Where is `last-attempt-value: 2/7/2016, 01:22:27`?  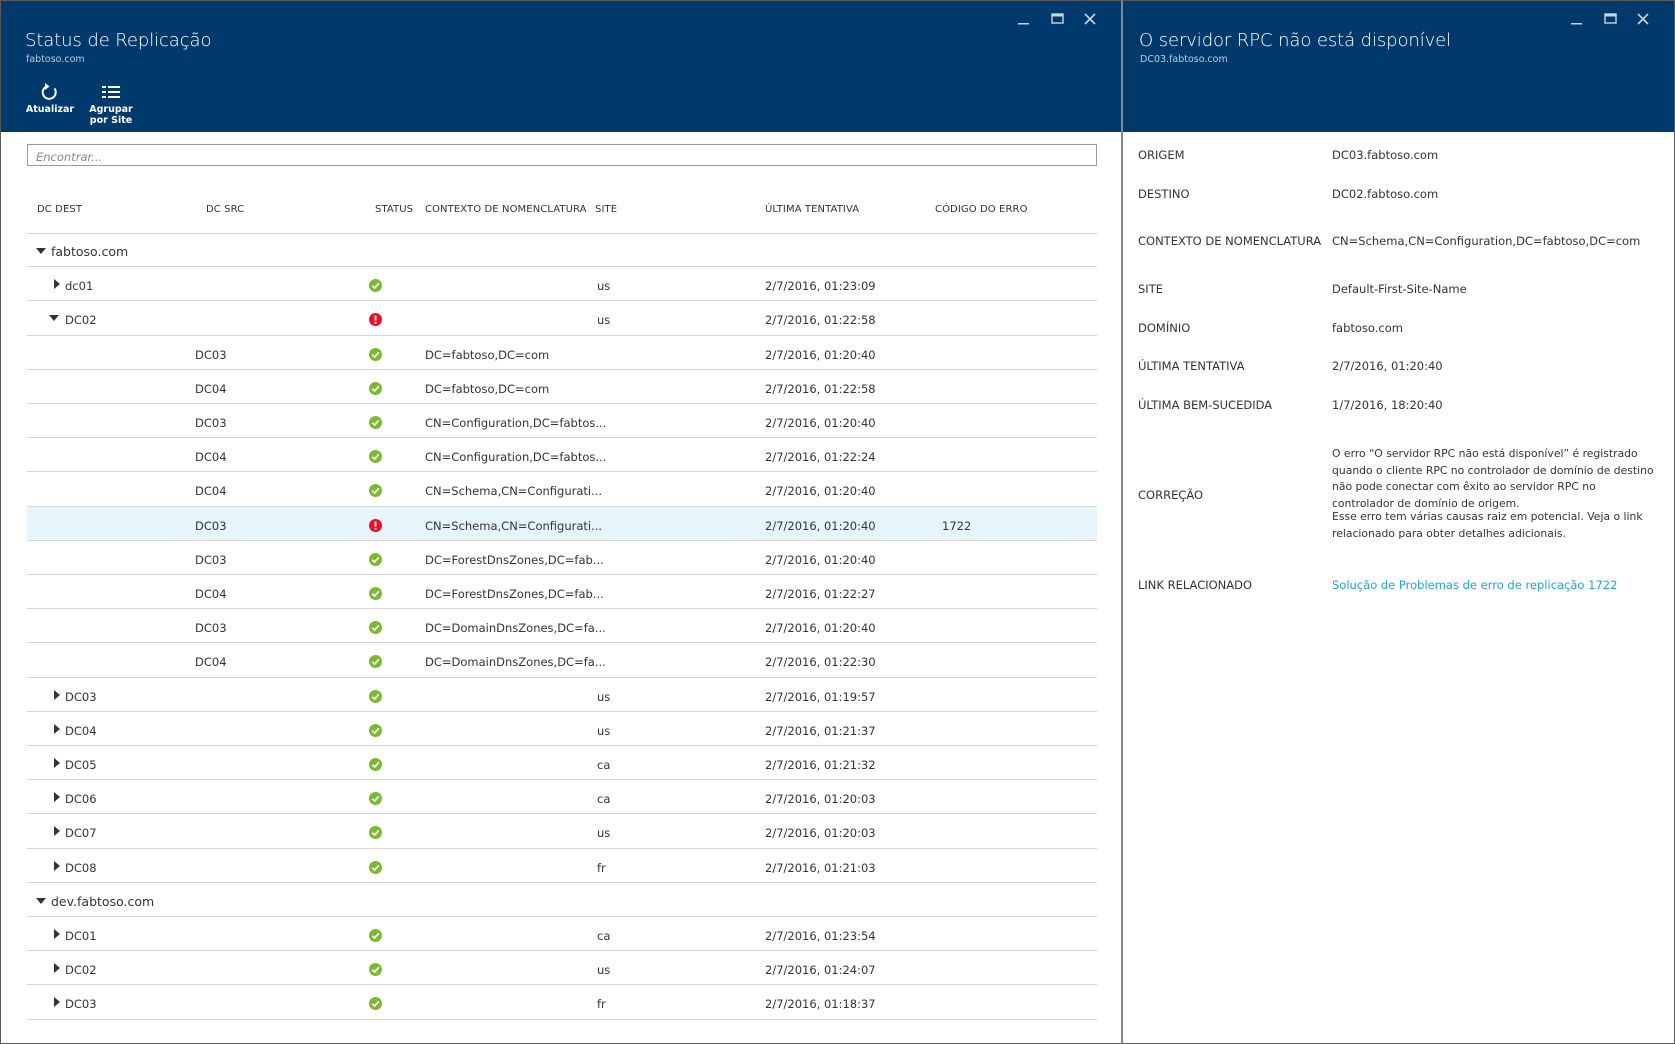 last-attempt-value: 2/7/2016, 01:22:27 is located at coordinates (820, 594).